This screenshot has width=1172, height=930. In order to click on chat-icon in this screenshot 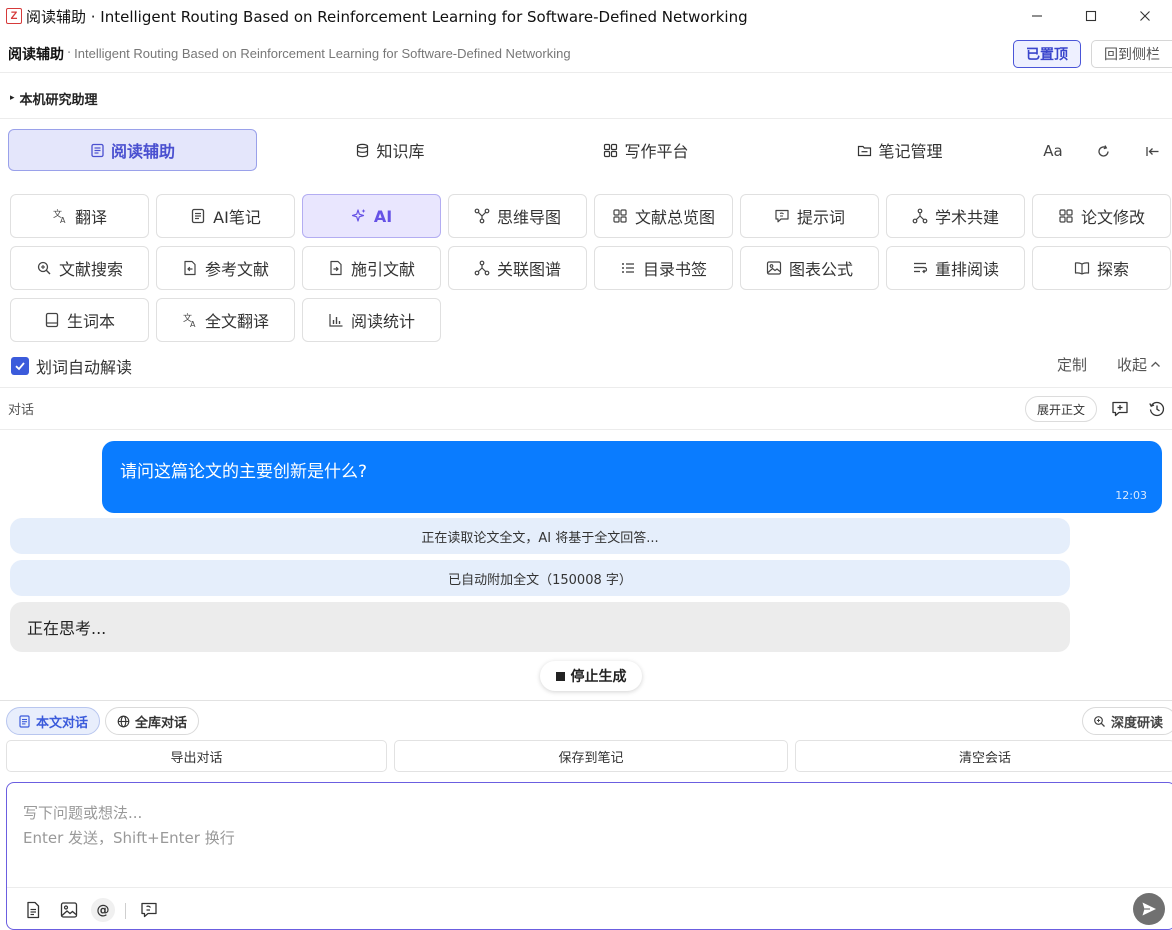, I will do `click(782, 216)`.